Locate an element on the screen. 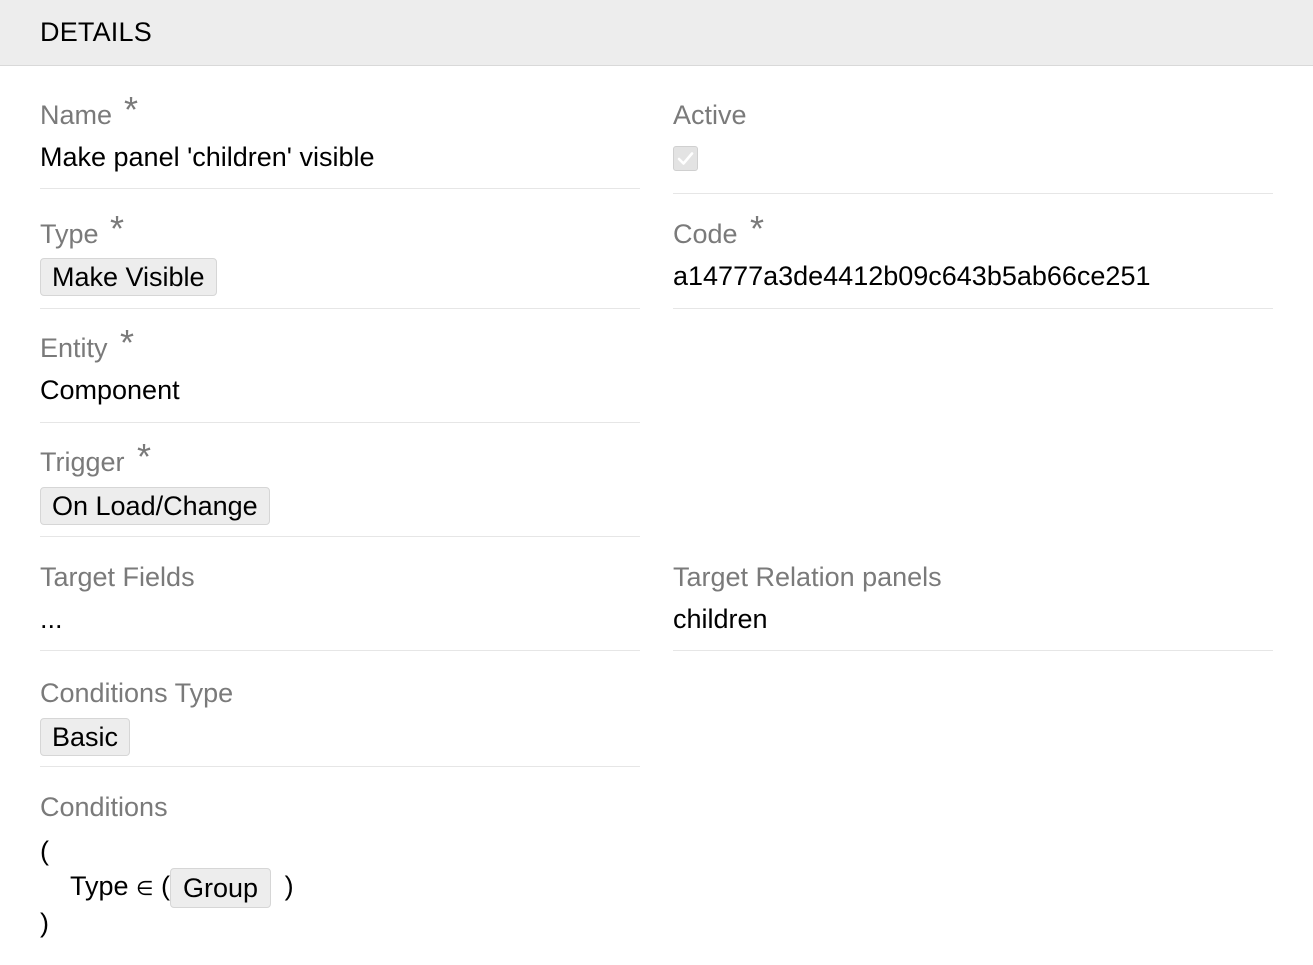 The width and height of the screenshot is (1313, 965). field-trigger: Trigger * On Load/Change is located at coordinates (340, 486).